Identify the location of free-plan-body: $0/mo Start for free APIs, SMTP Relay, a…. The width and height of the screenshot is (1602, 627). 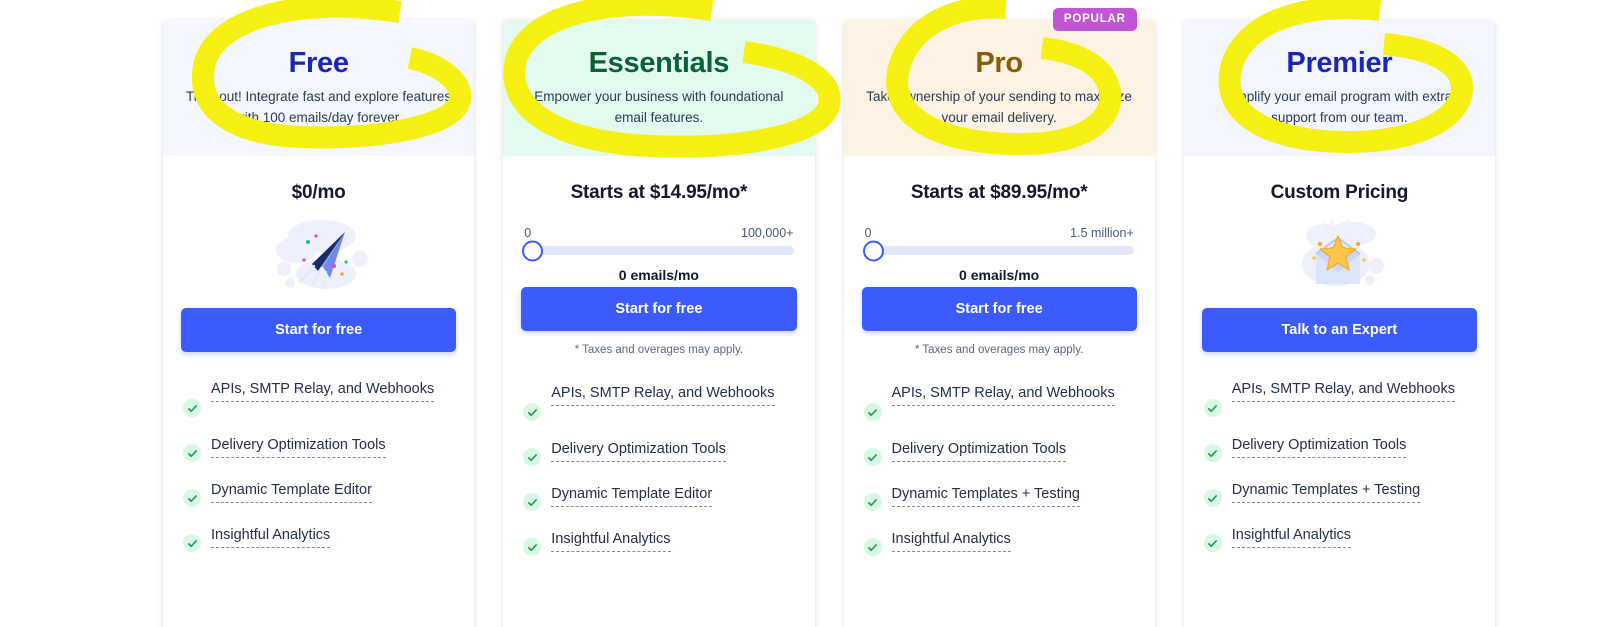
(319, 391).